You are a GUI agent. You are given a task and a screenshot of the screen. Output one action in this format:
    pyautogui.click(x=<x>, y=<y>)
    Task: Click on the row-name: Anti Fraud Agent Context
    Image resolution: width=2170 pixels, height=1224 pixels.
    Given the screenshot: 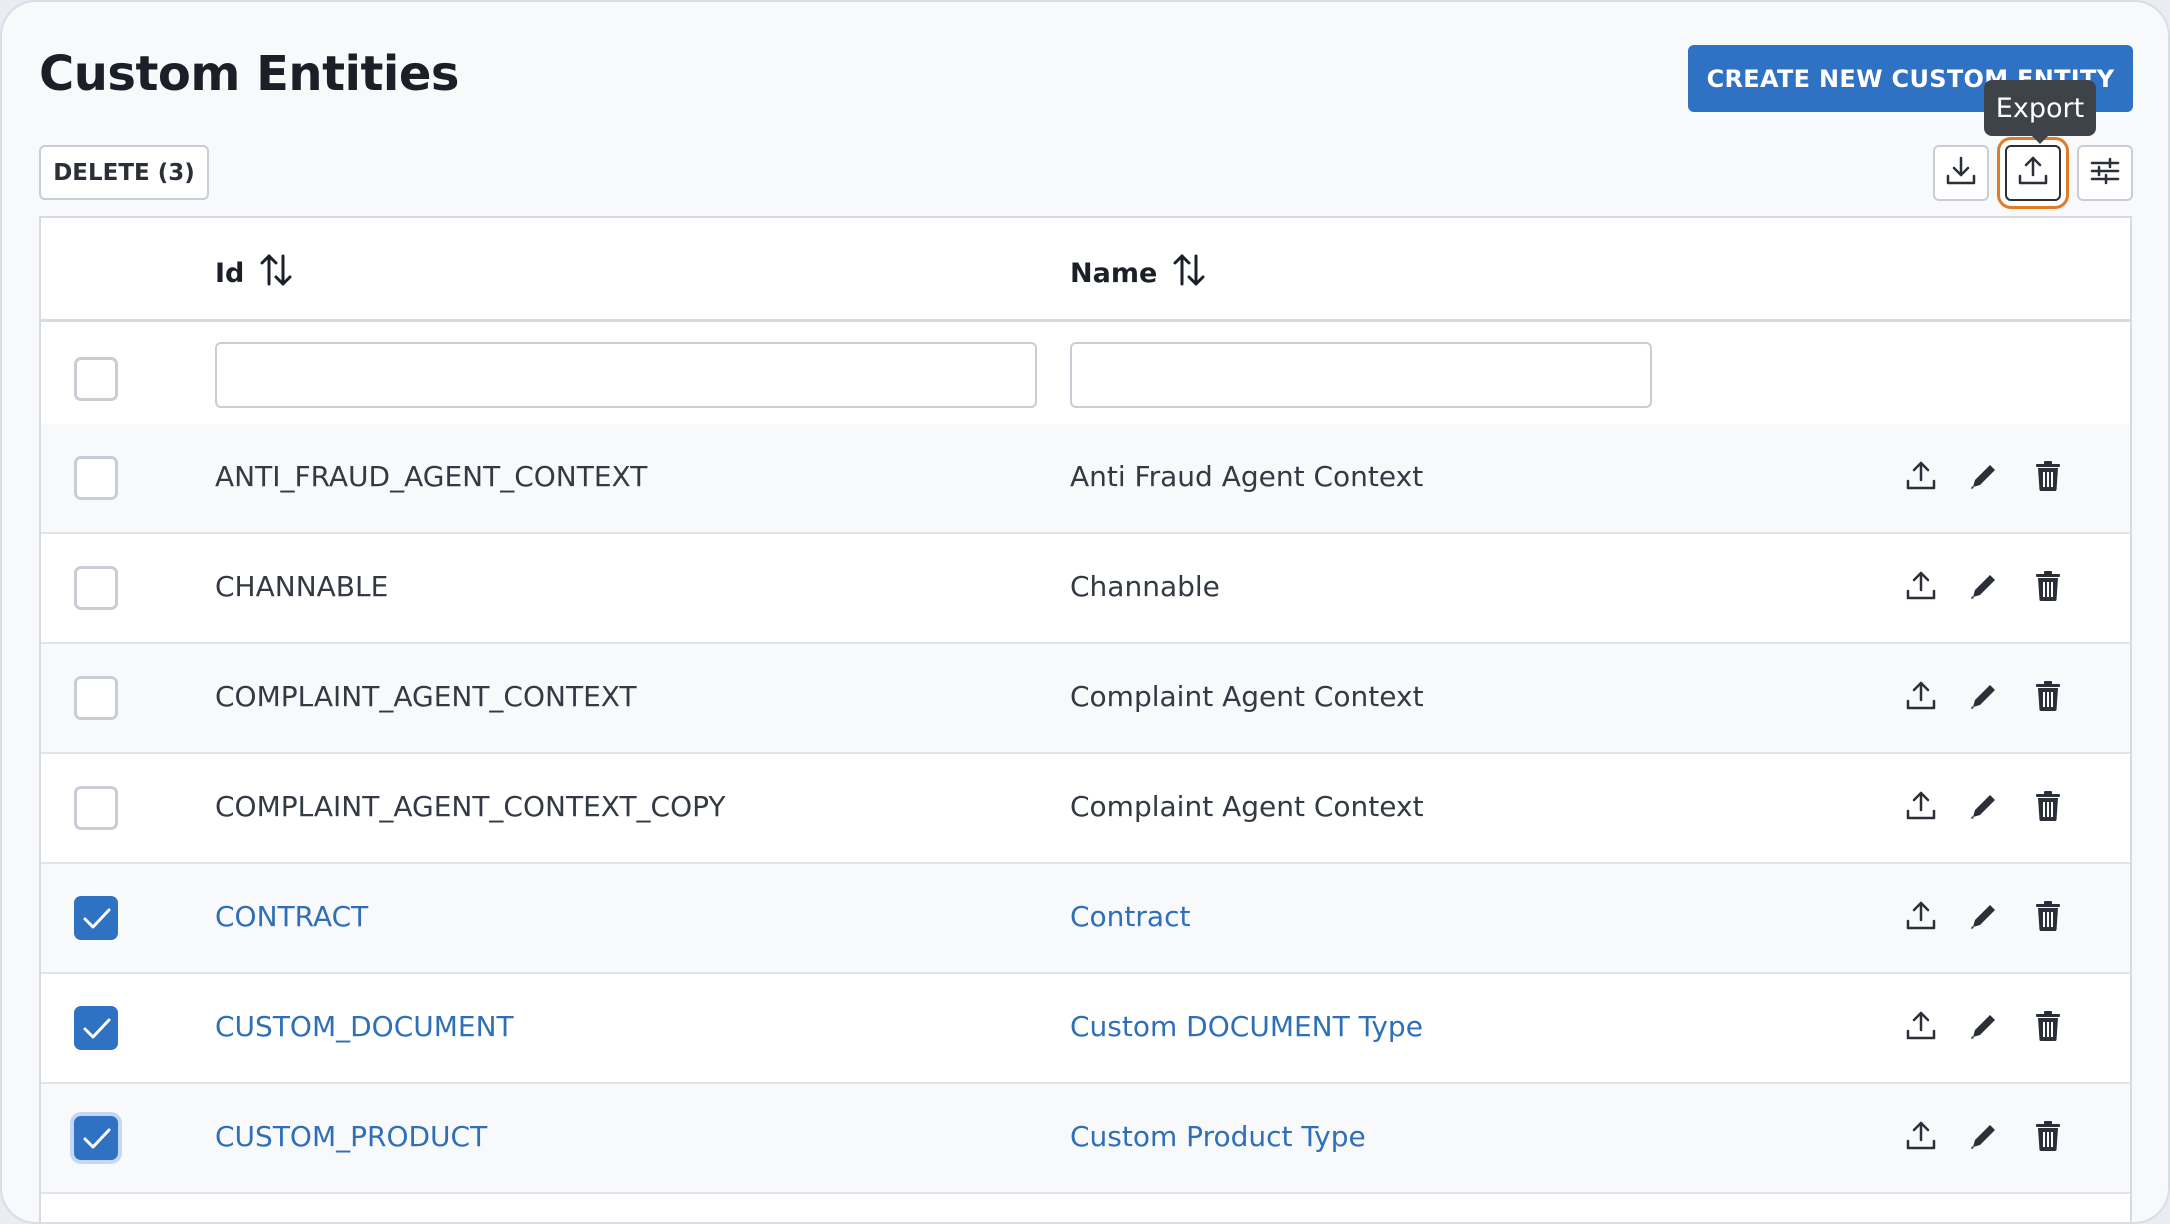 What is the action you would take?
    pyautogui.click(x=1247, y=476)
    